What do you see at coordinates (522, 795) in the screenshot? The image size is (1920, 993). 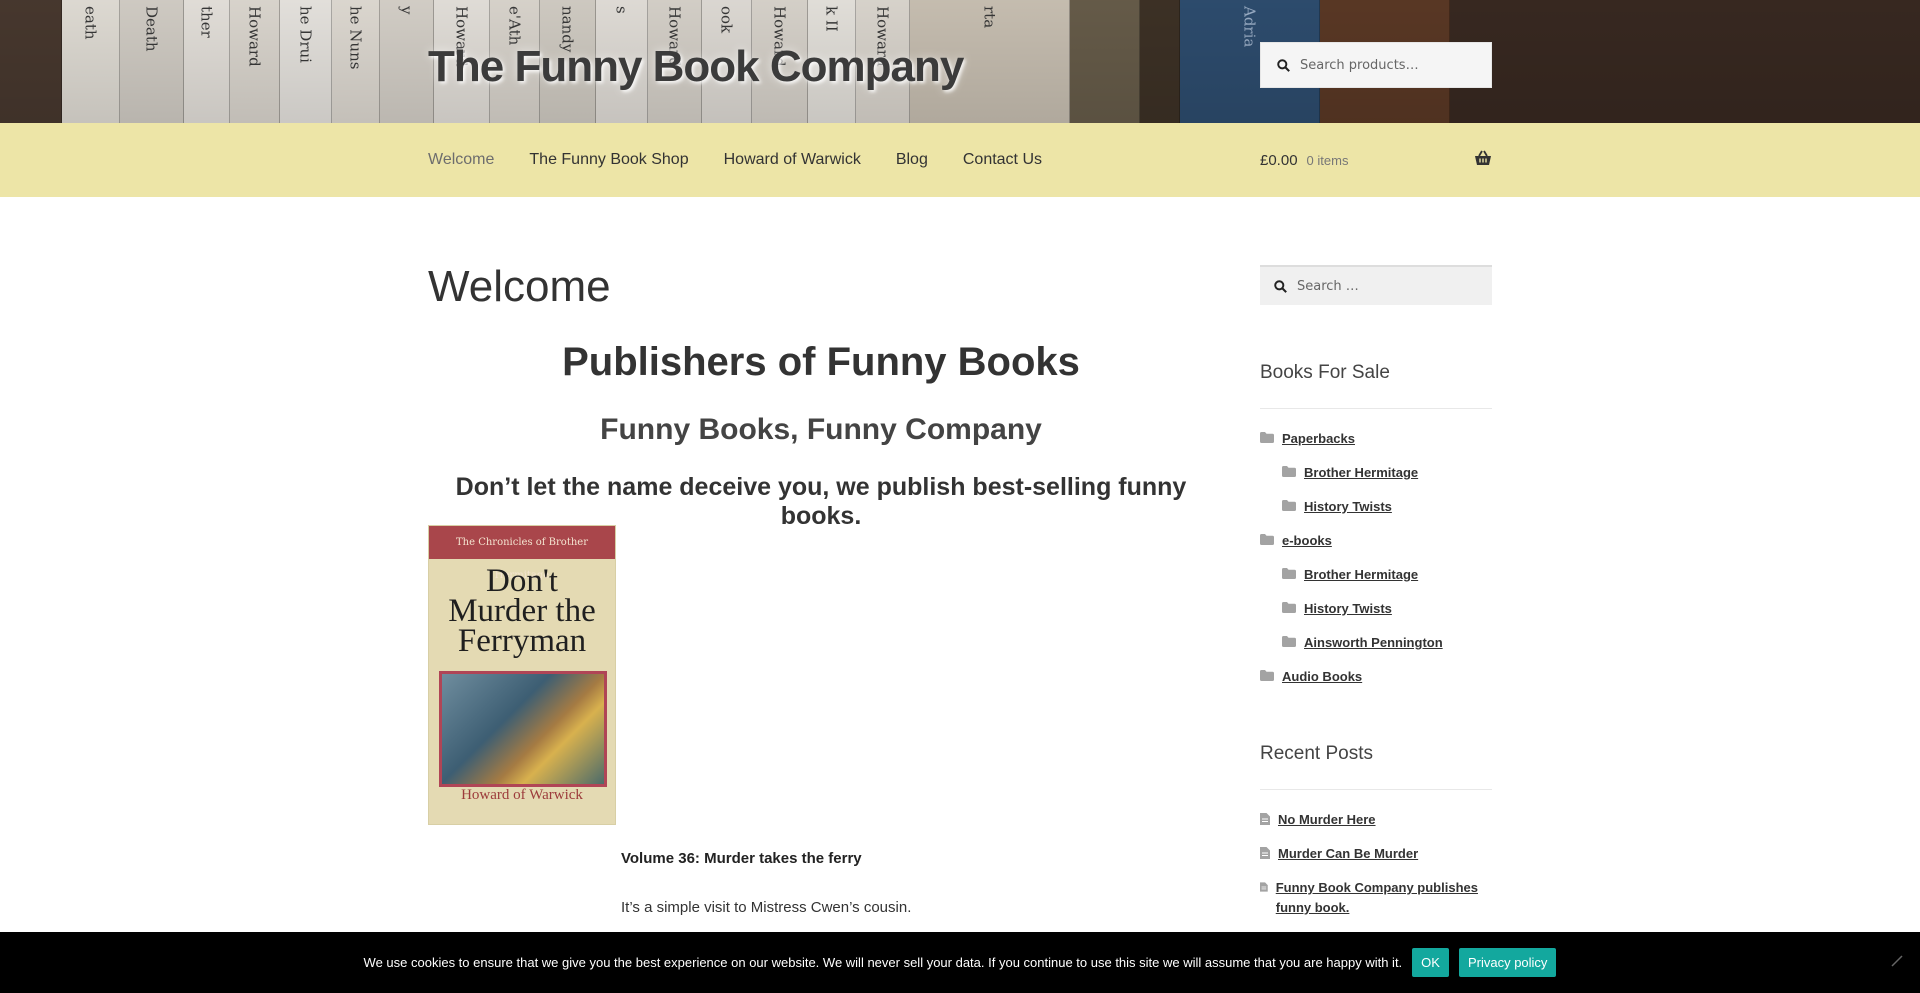 I see `cover-author: Howard of Warwick` at bounding box center [522, 795].